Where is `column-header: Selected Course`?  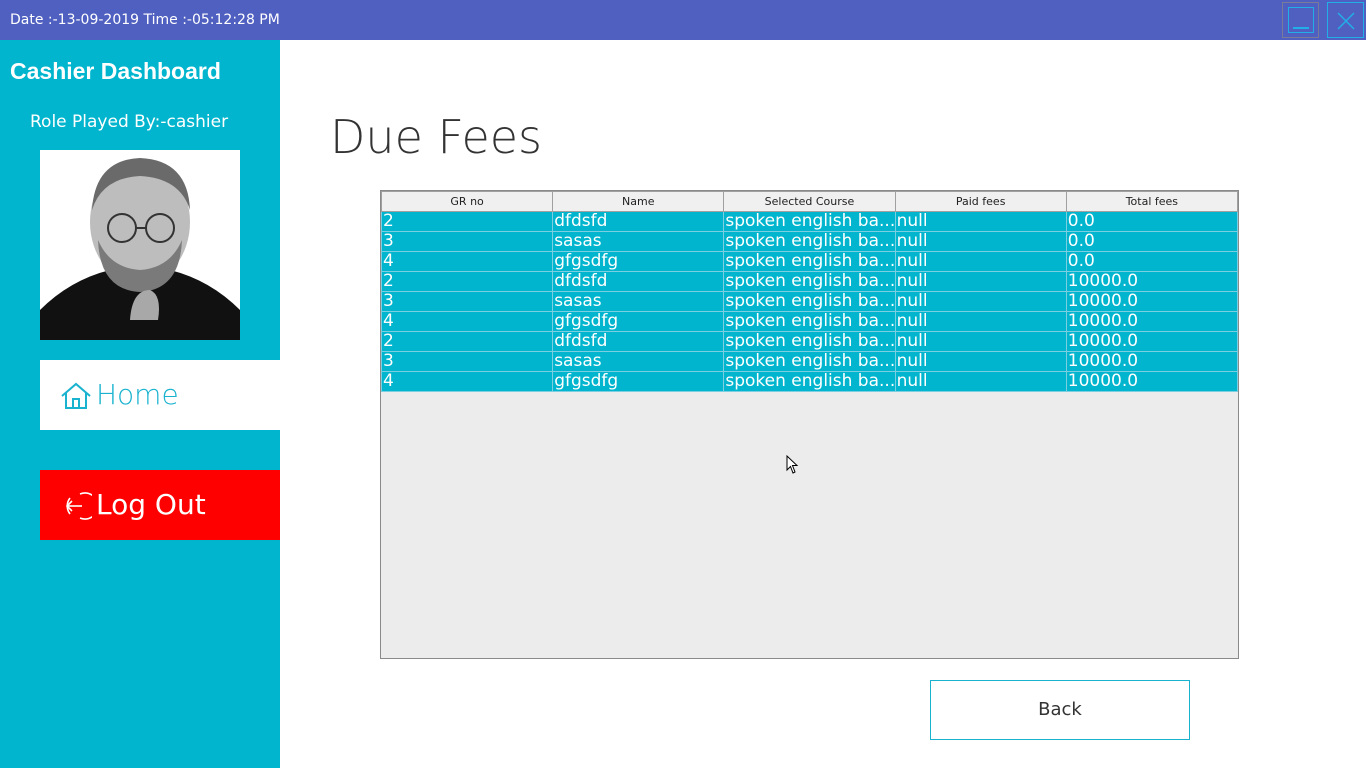 column-header: Selected Course is located at coordinates (809, 201).